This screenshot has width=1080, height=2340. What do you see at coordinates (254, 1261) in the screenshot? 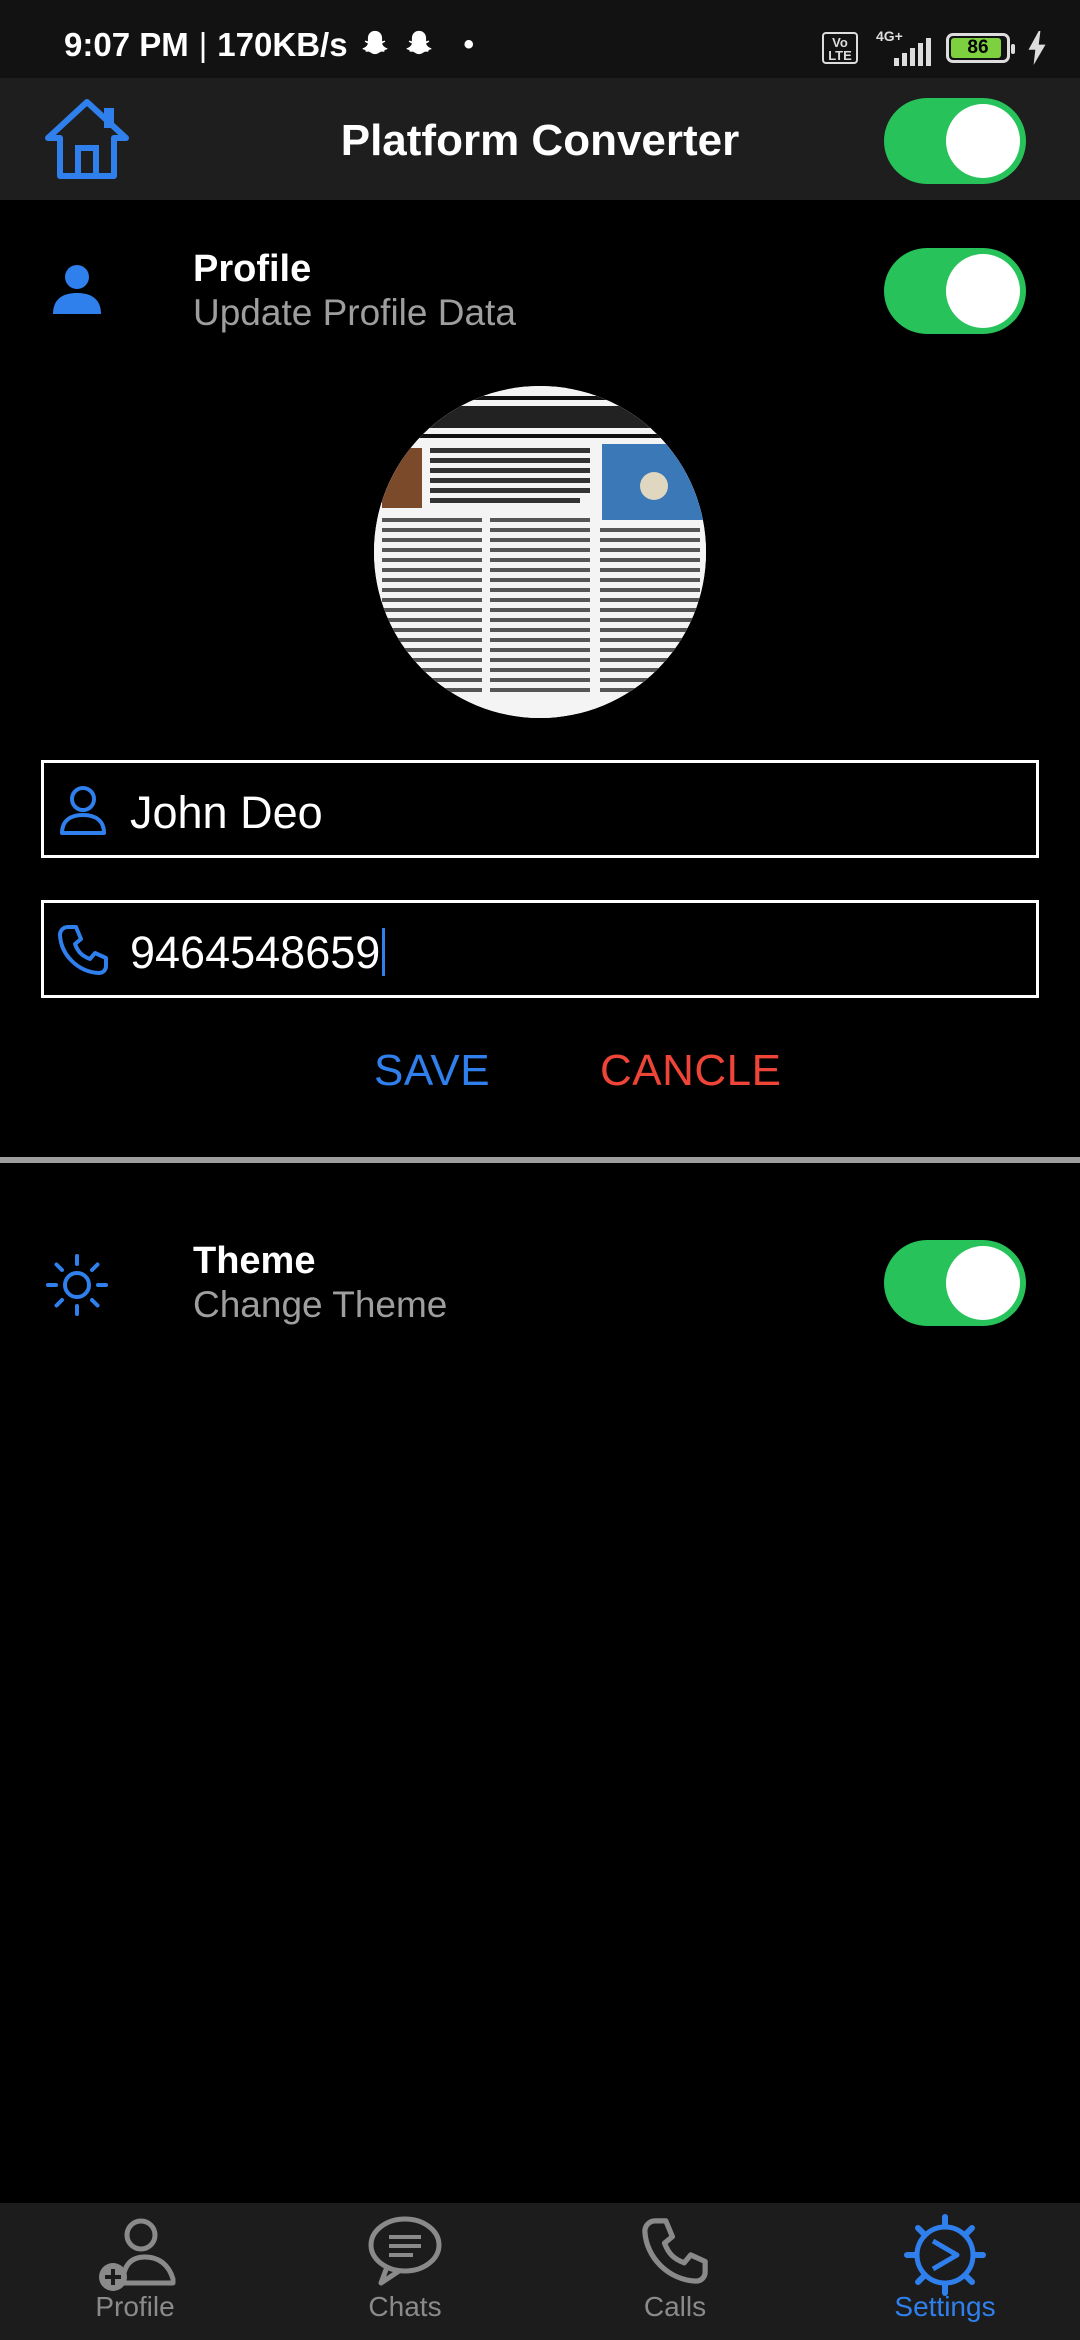
I see `theme-title: Theme` at bounding box center [254, 1261].